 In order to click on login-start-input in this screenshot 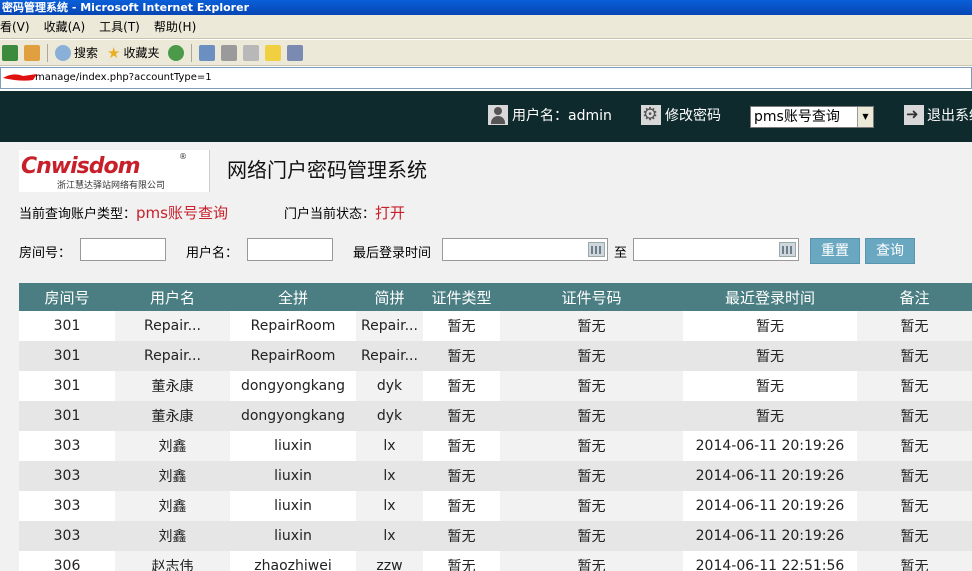, I will do `click(525, 249)`.